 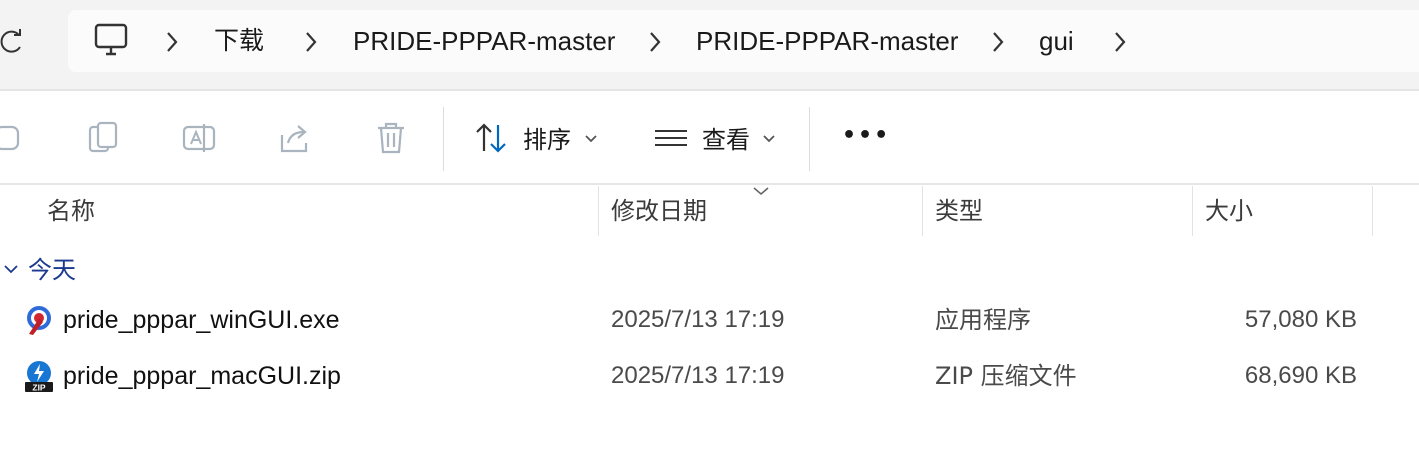 I want to click on copy-icon, so click(x=103, y=138).